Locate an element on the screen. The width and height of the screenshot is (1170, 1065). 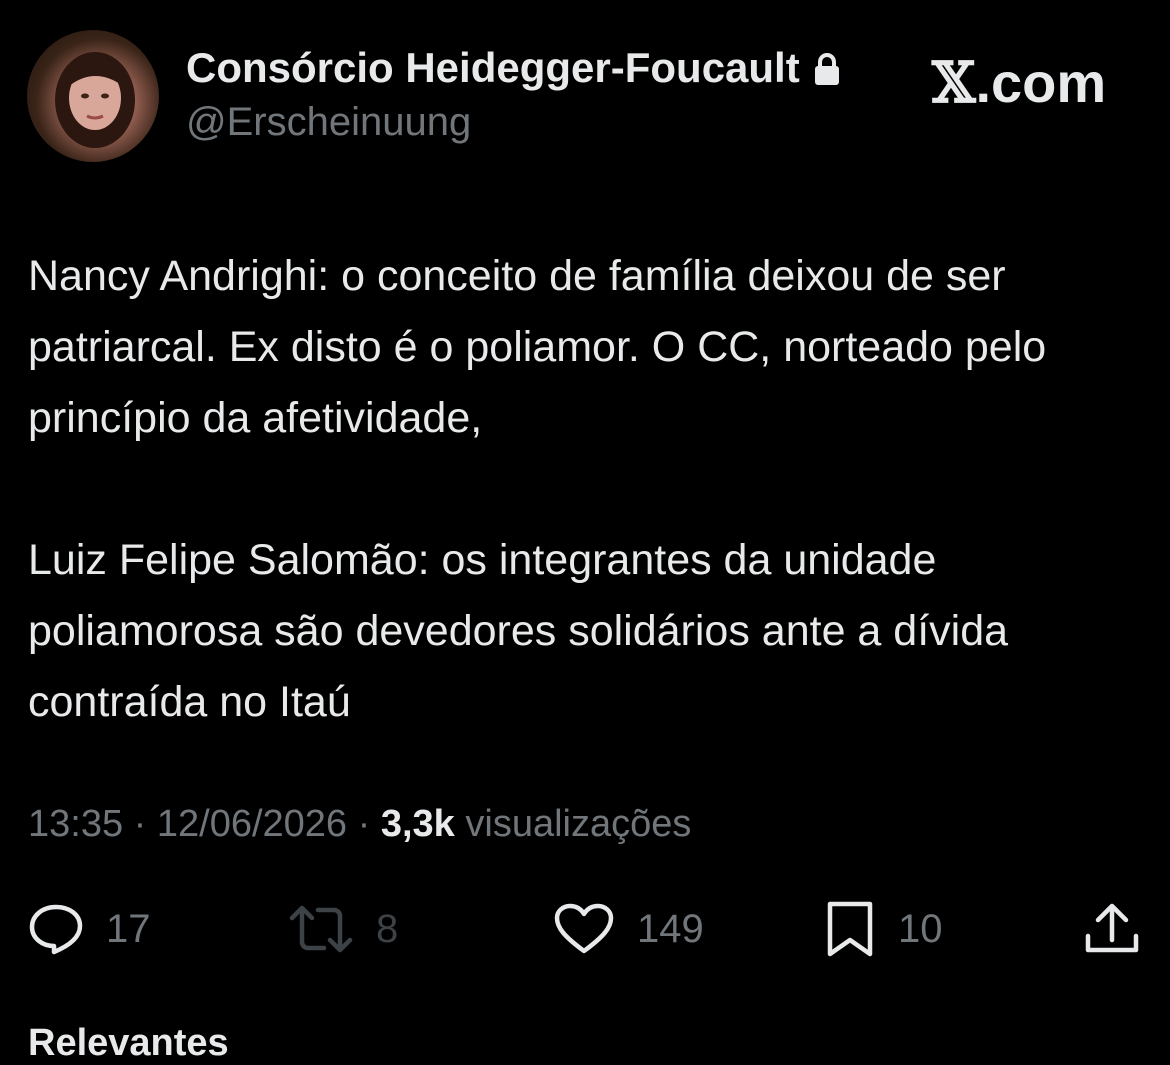
brand-domain: .com is located at coordinates (1041, 82).